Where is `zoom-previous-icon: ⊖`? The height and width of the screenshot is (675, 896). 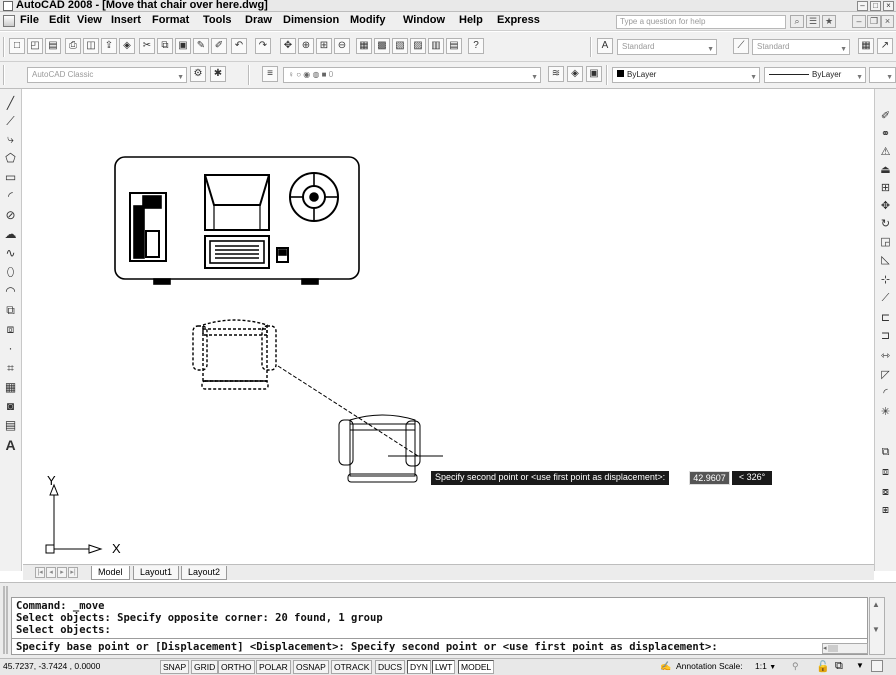 zoom-previous-icon: ⊖ is located at coordinates (342, 46).